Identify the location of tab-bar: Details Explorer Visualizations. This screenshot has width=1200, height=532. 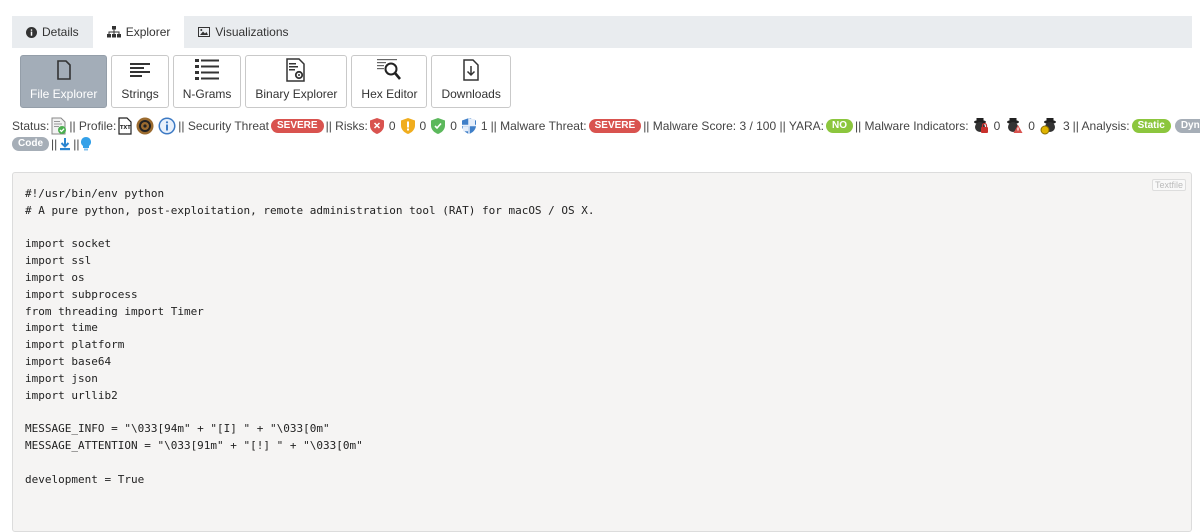
(602, 32).